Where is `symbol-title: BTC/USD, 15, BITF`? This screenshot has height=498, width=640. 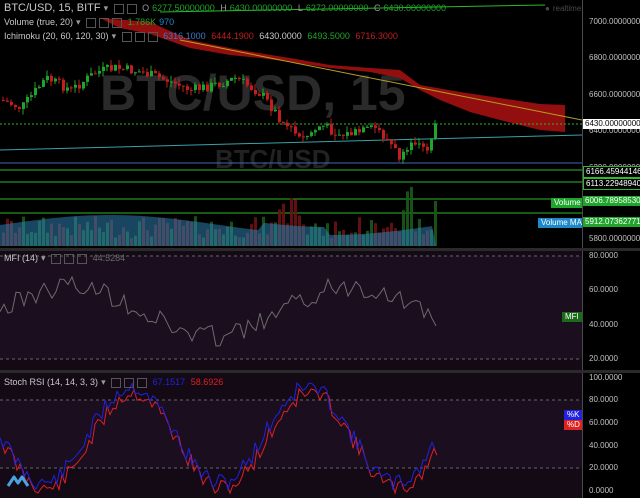 symbol-title: BTC/USD, 15, BITF is located at coordinates (52, 8).